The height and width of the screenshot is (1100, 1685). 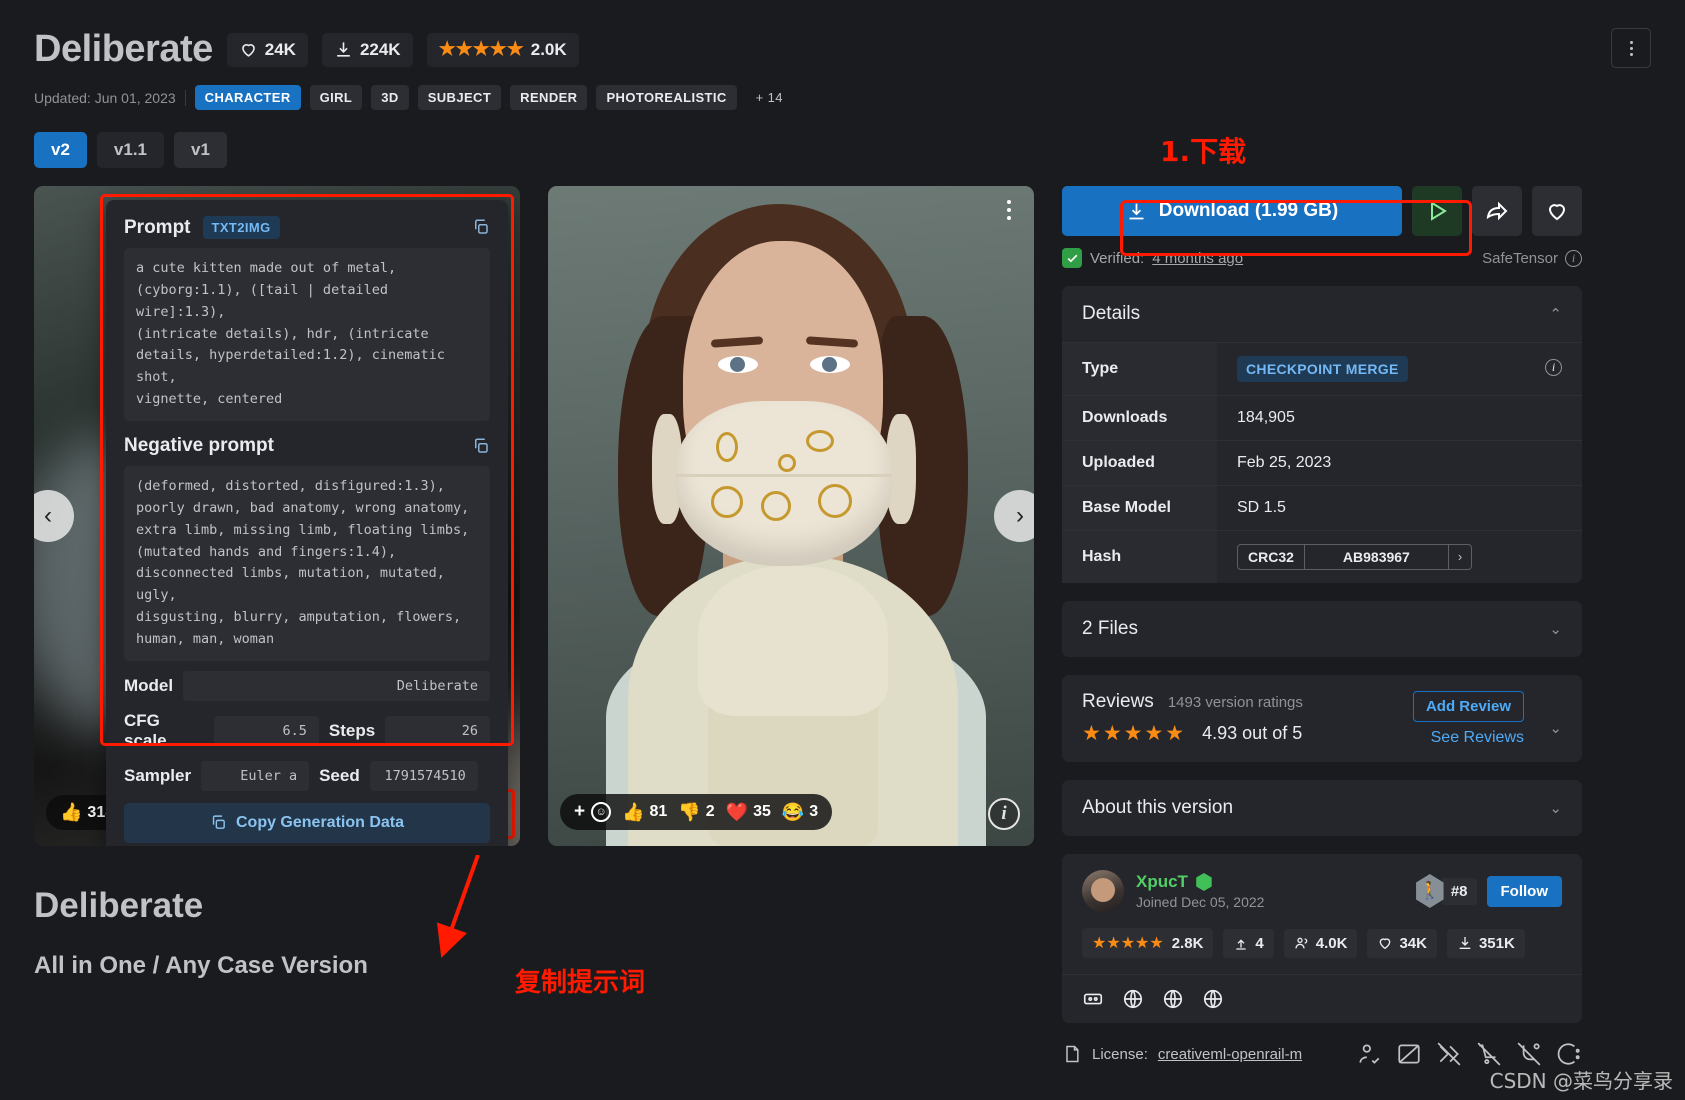 What do you see at coordinates (800, 812) in the screenshot?
I see `reaction-laugh: 😂 3` at bounding box center [800, 812].